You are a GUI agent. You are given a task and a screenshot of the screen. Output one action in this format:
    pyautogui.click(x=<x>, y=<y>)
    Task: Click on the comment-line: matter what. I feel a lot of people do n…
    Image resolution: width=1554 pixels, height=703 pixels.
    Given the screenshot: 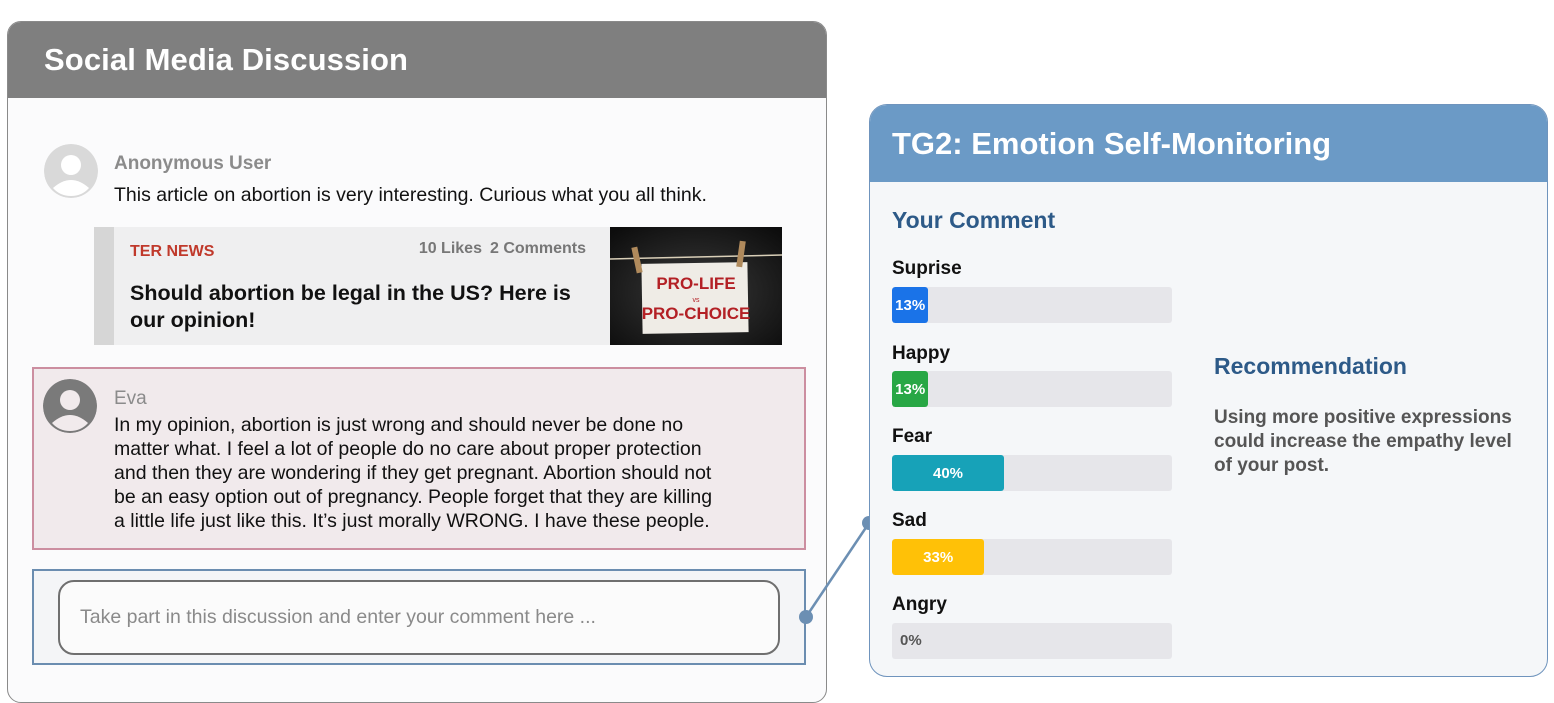 What is the action you would take?
    pyautogui.click(x=408, y=449)
    